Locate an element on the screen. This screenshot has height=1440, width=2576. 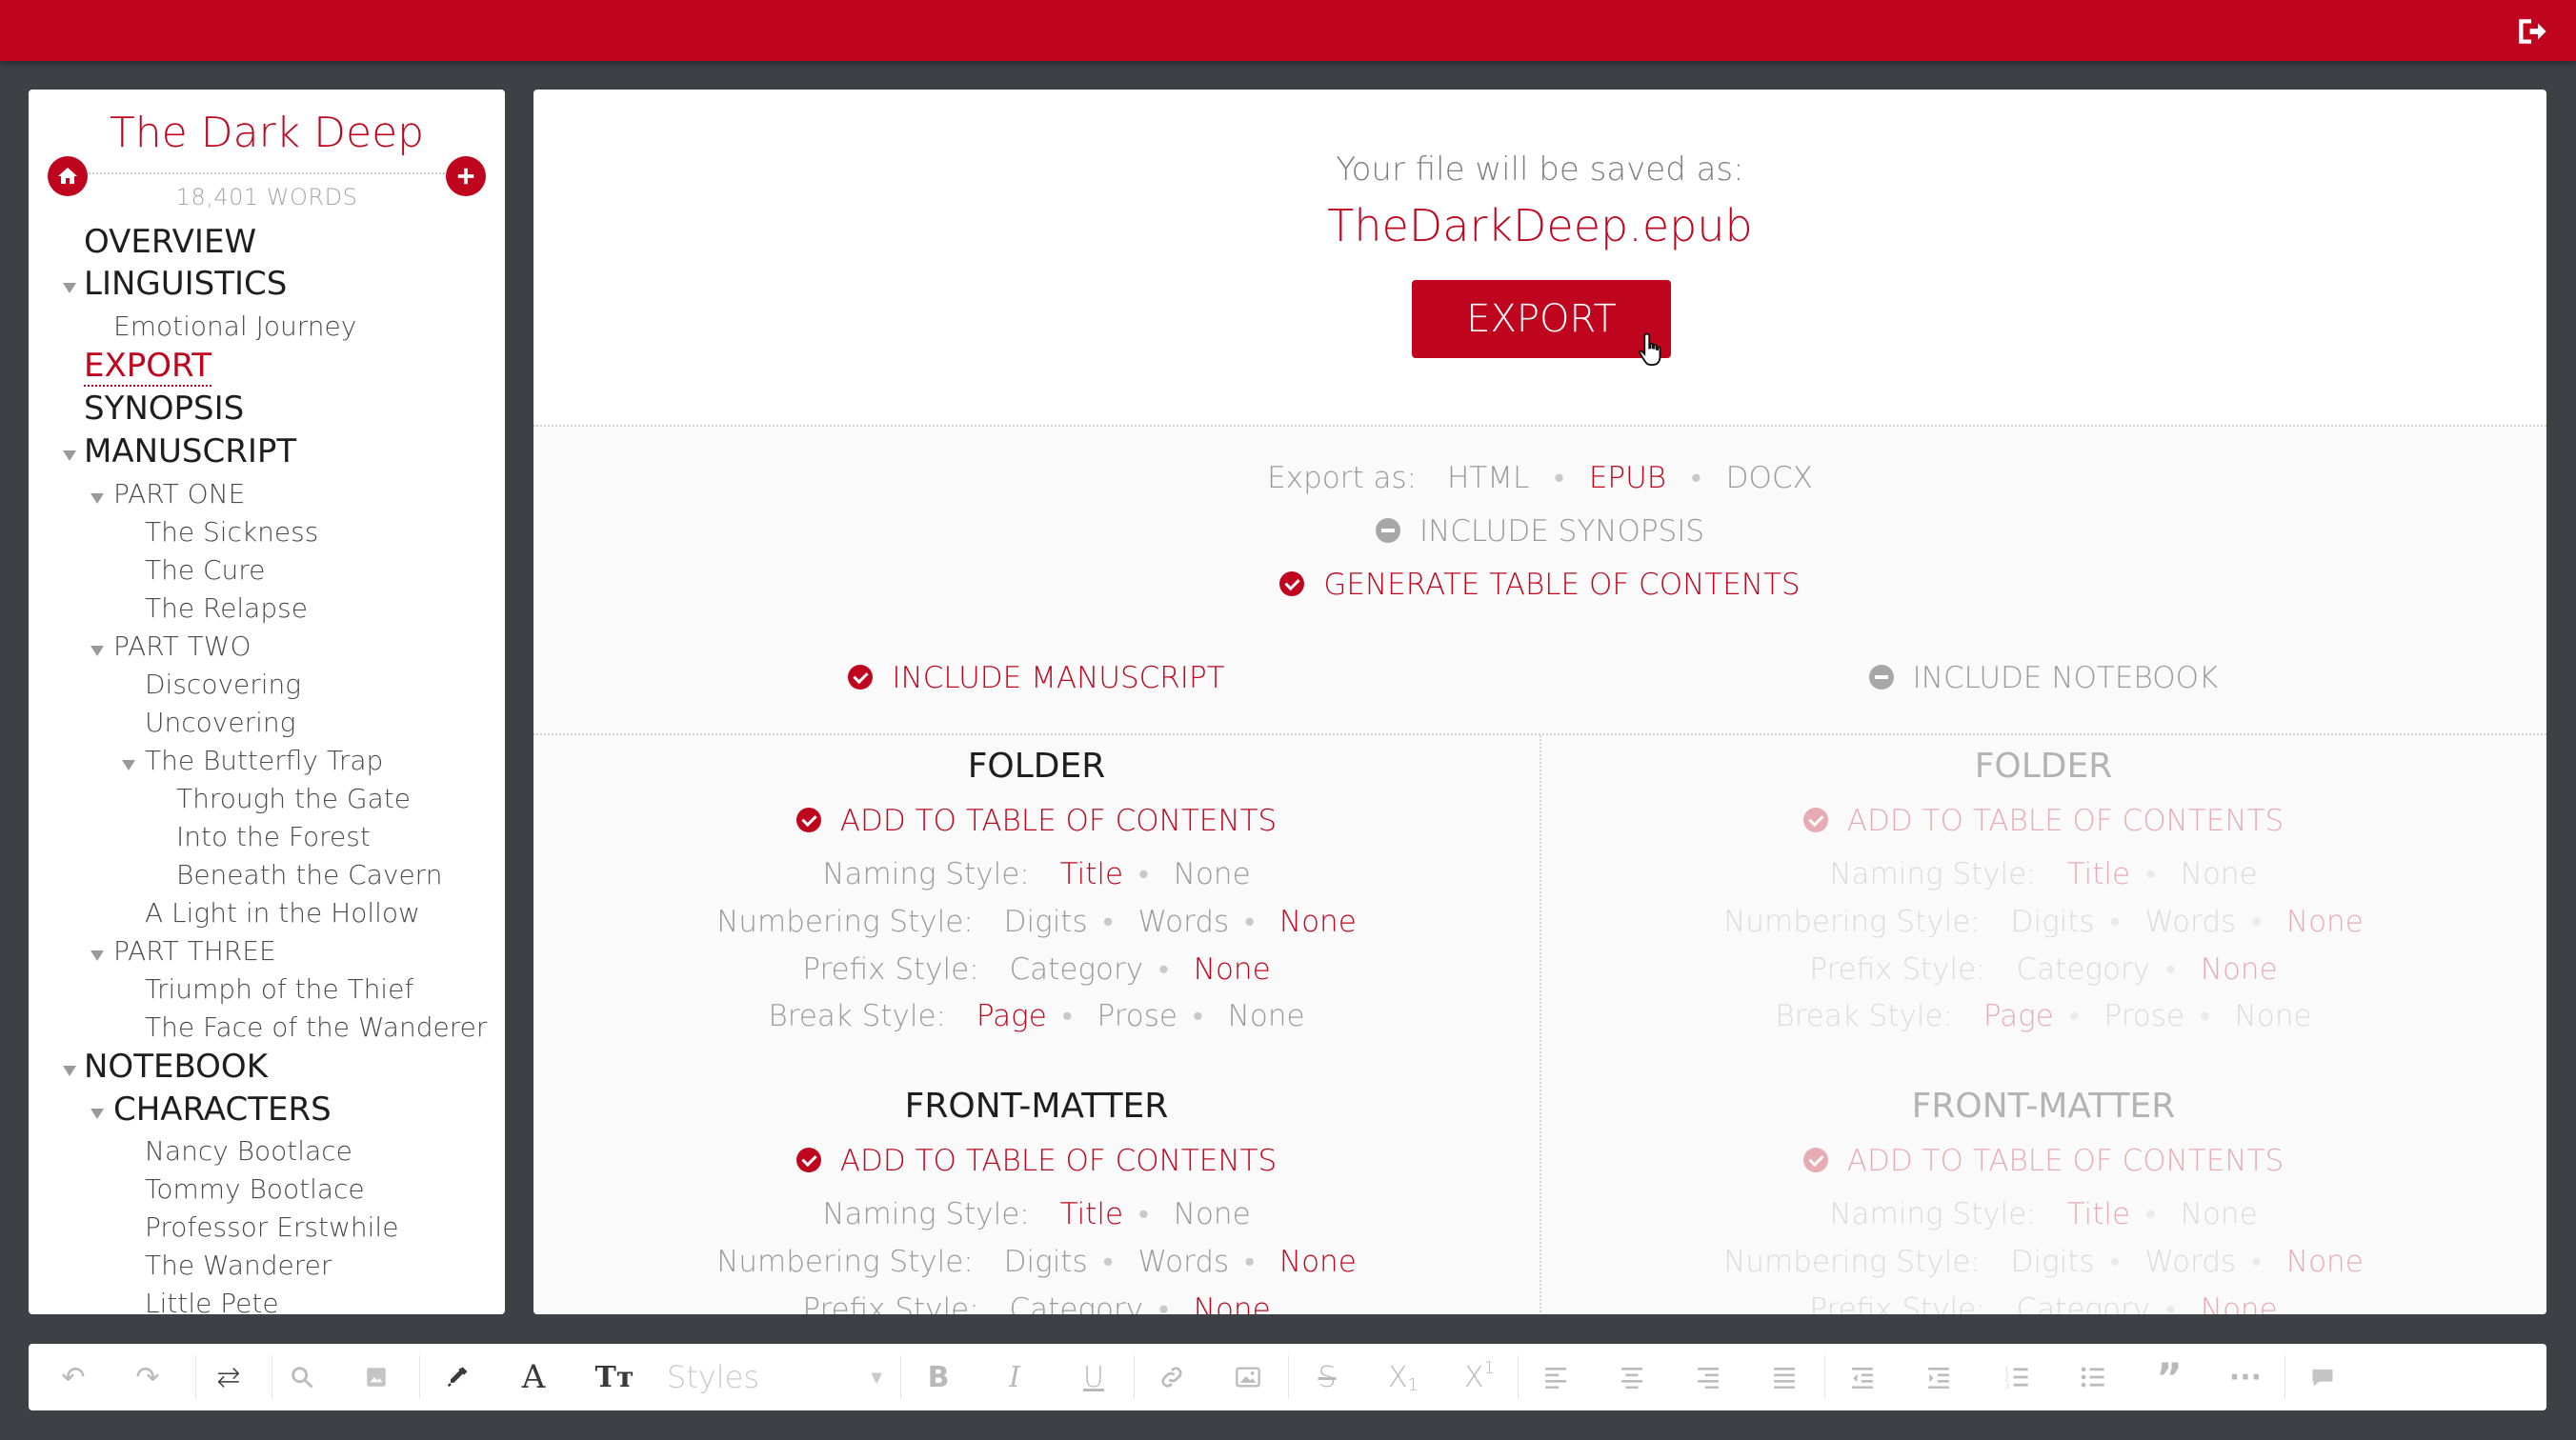
font-color-icon: A is located at coordinates (533, 1377).